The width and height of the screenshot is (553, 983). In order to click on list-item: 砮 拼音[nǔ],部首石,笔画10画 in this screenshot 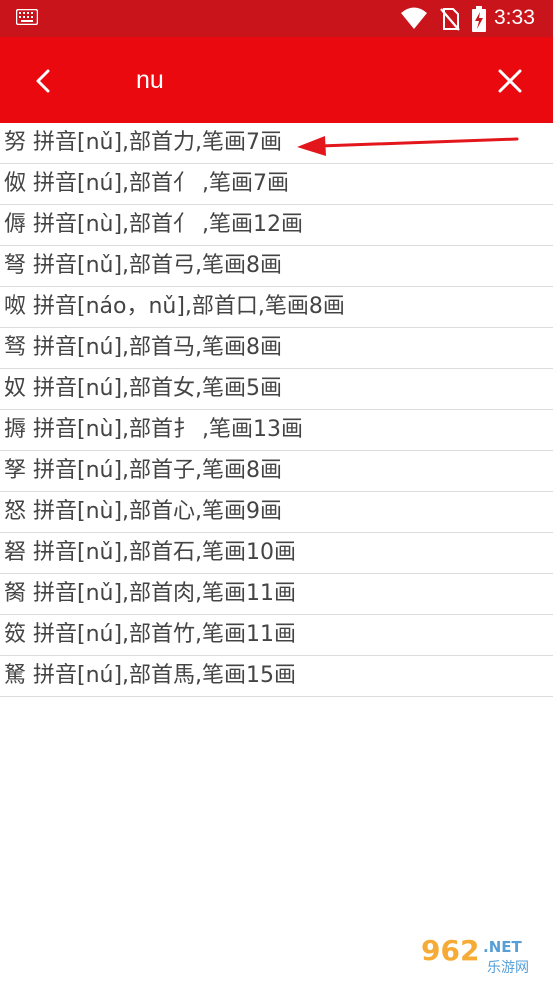, I will do `click(276, 553)`.